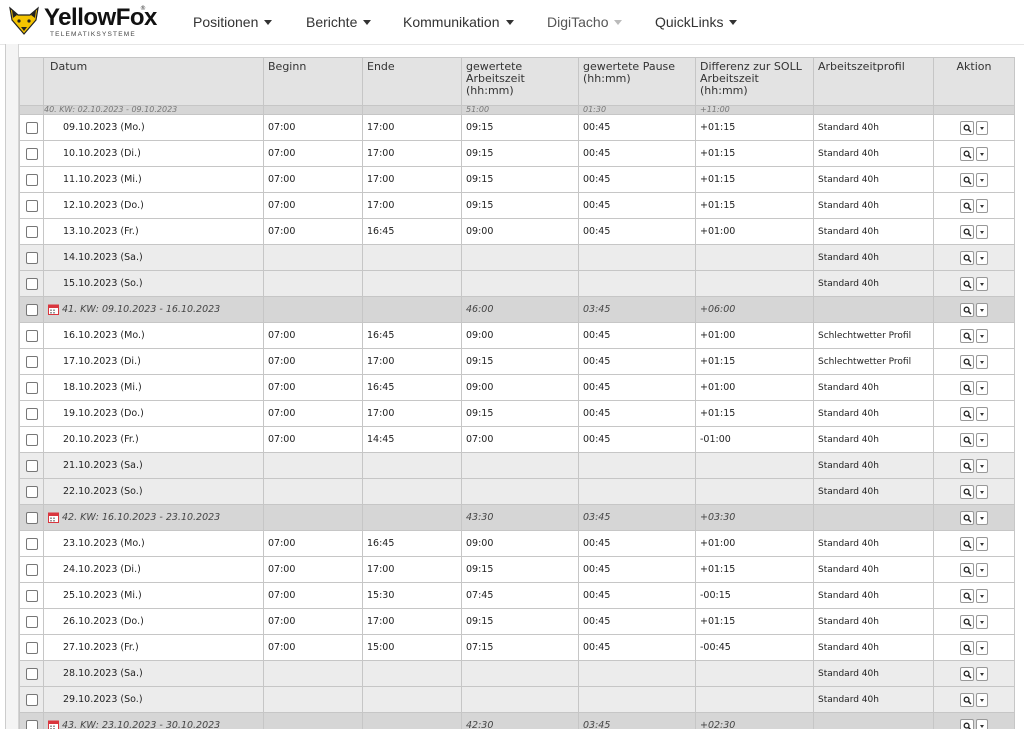  Describe the element at coordinates (873, 179) in the screenshot. I see `row-profil: Standard 40h` at that location.